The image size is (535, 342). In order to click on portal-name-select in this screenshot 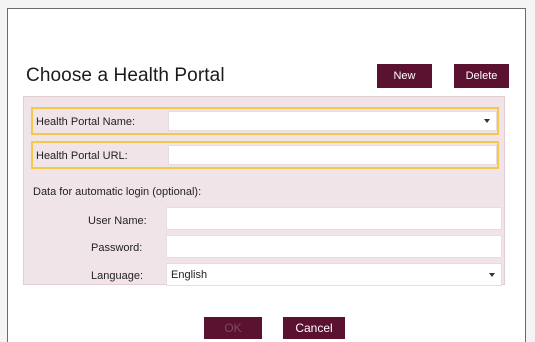, I will do `click(332, 121)`.